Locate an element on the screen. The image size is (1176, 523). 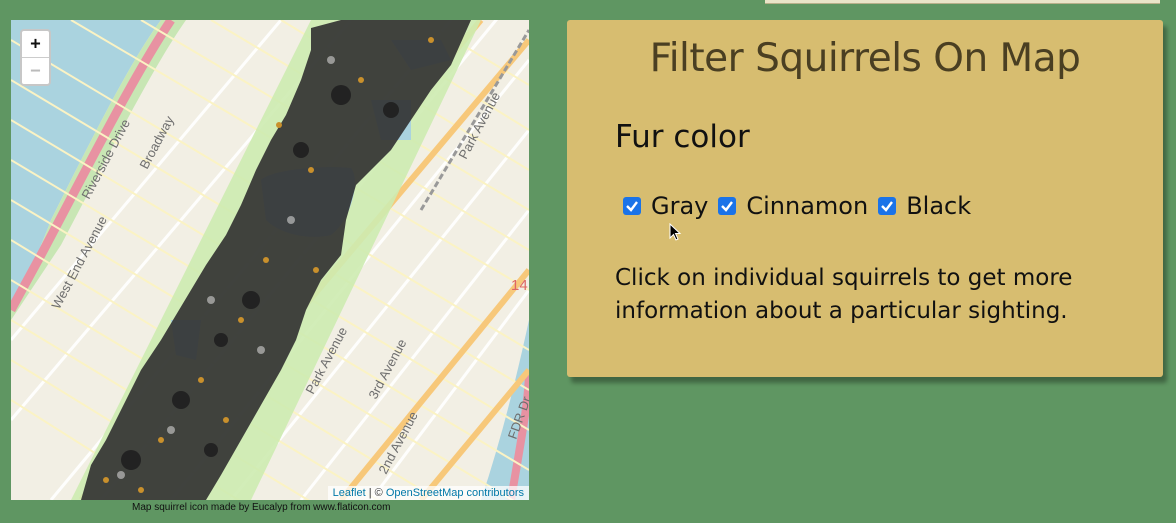
zoom-out-button: − is located at coordinates (35, 70).